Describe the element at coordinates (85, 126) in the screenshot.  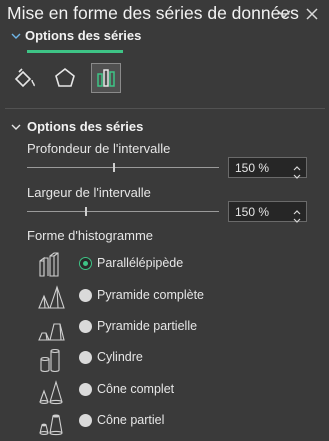
I see `section-title: Options des séries` at that location.